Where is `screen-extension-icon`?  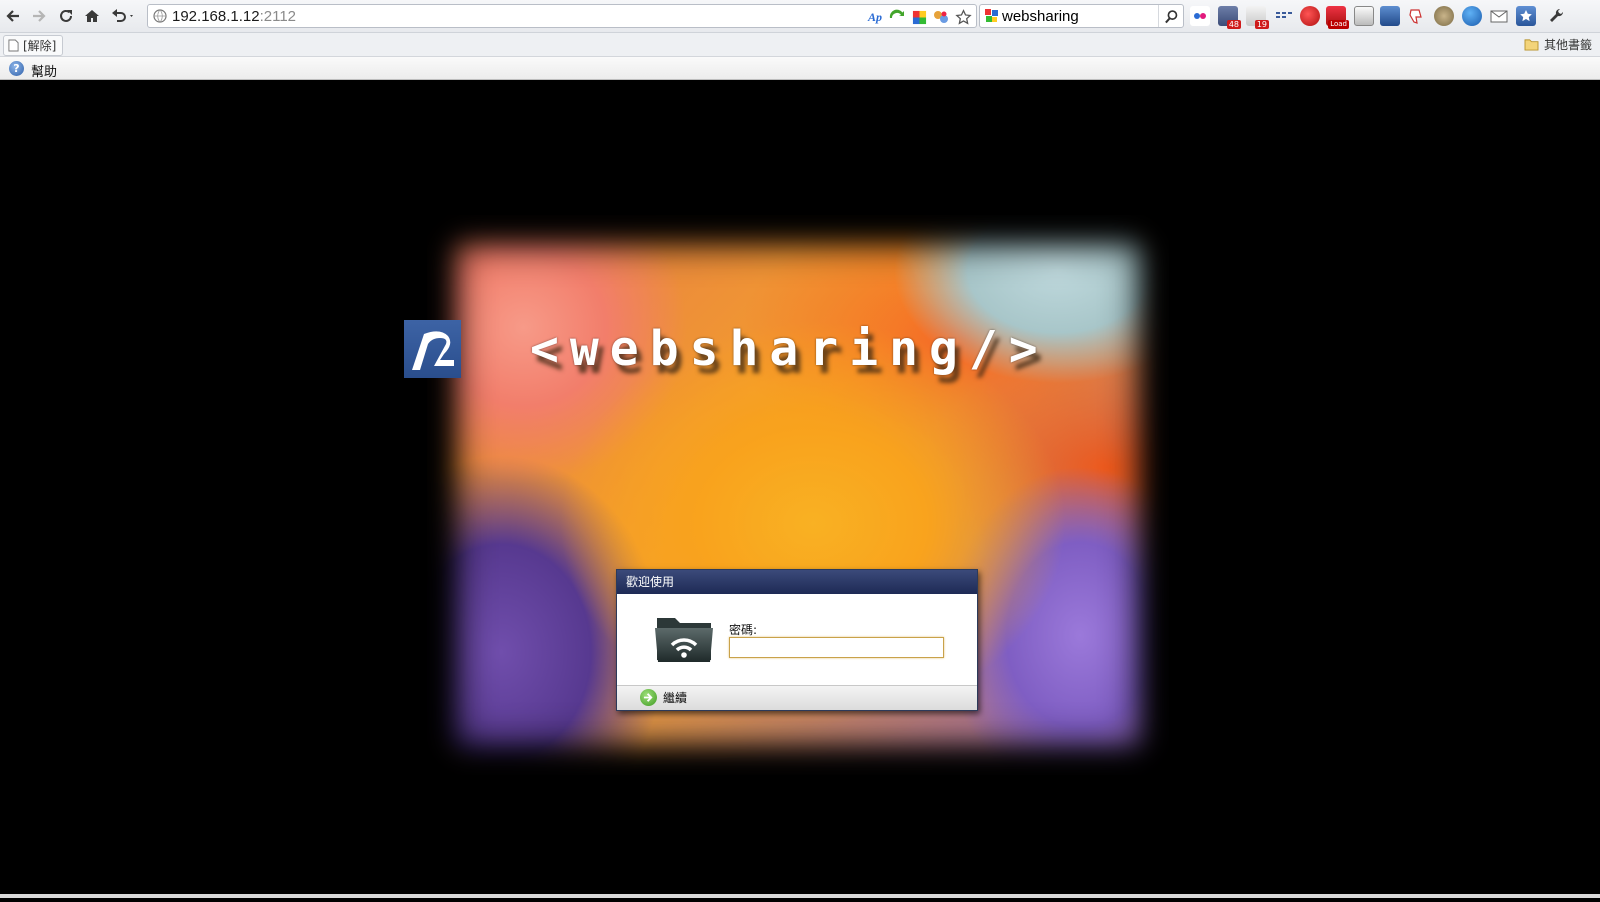
screen-extension-icon is located at coordinates (1390, 16).